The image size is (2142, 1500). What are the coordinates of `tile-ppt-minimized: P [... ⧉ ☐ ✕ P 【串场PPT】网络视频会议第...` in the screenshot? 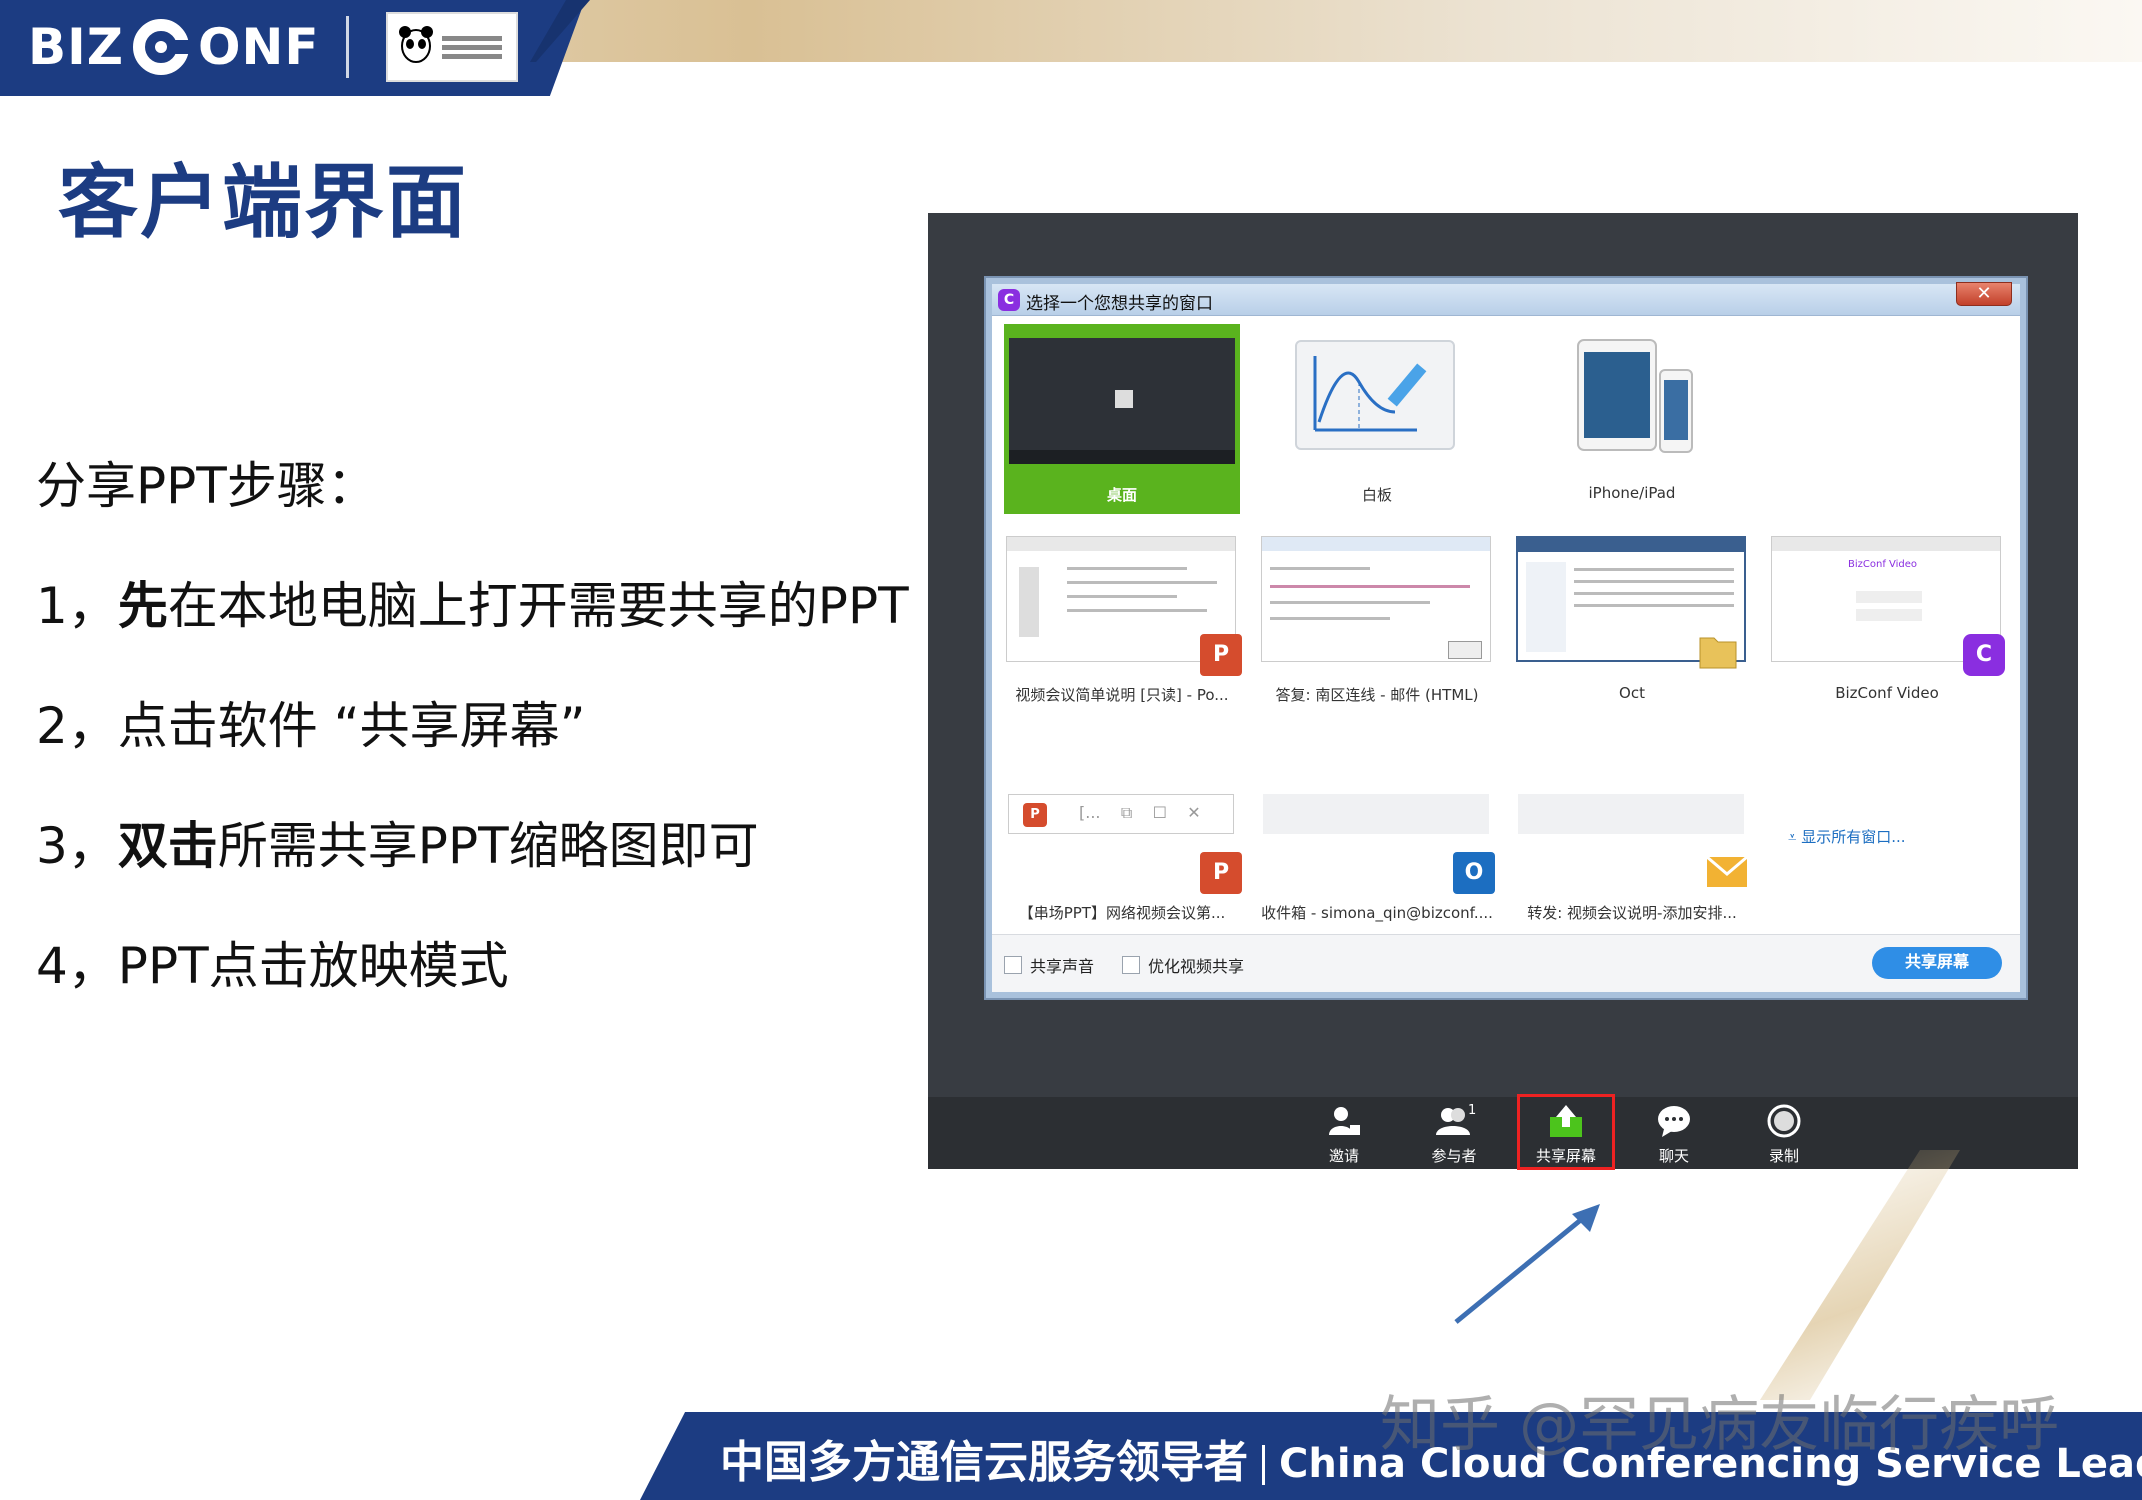 It's located at (1123, 859).